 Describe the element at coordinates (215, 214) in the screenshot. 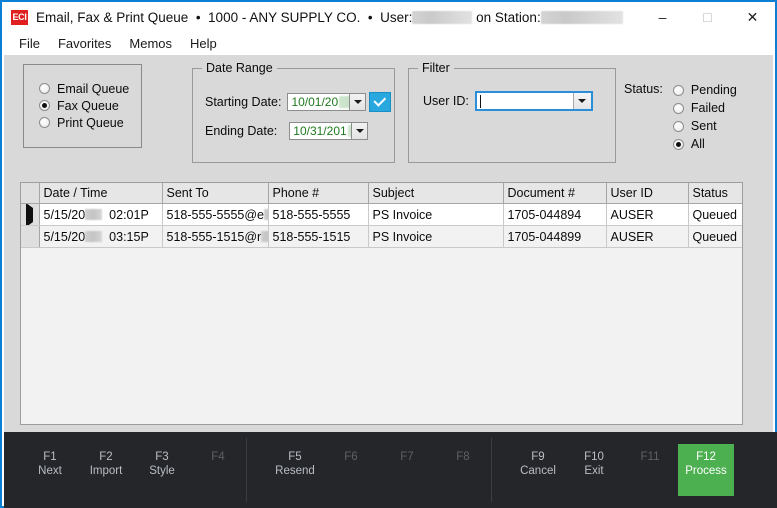

I see `cell-sent-to: 518-555-5555@e` at that location.